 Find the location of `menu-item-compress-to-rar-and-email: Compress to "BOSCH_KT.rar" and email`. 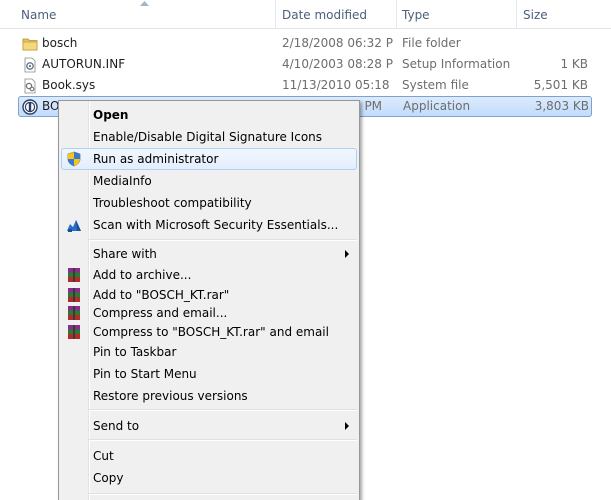

menu-item-compress-to-rar-and-email: Compress to "BOSCH_KT.rar" and email is located at coordinates (209, 332).